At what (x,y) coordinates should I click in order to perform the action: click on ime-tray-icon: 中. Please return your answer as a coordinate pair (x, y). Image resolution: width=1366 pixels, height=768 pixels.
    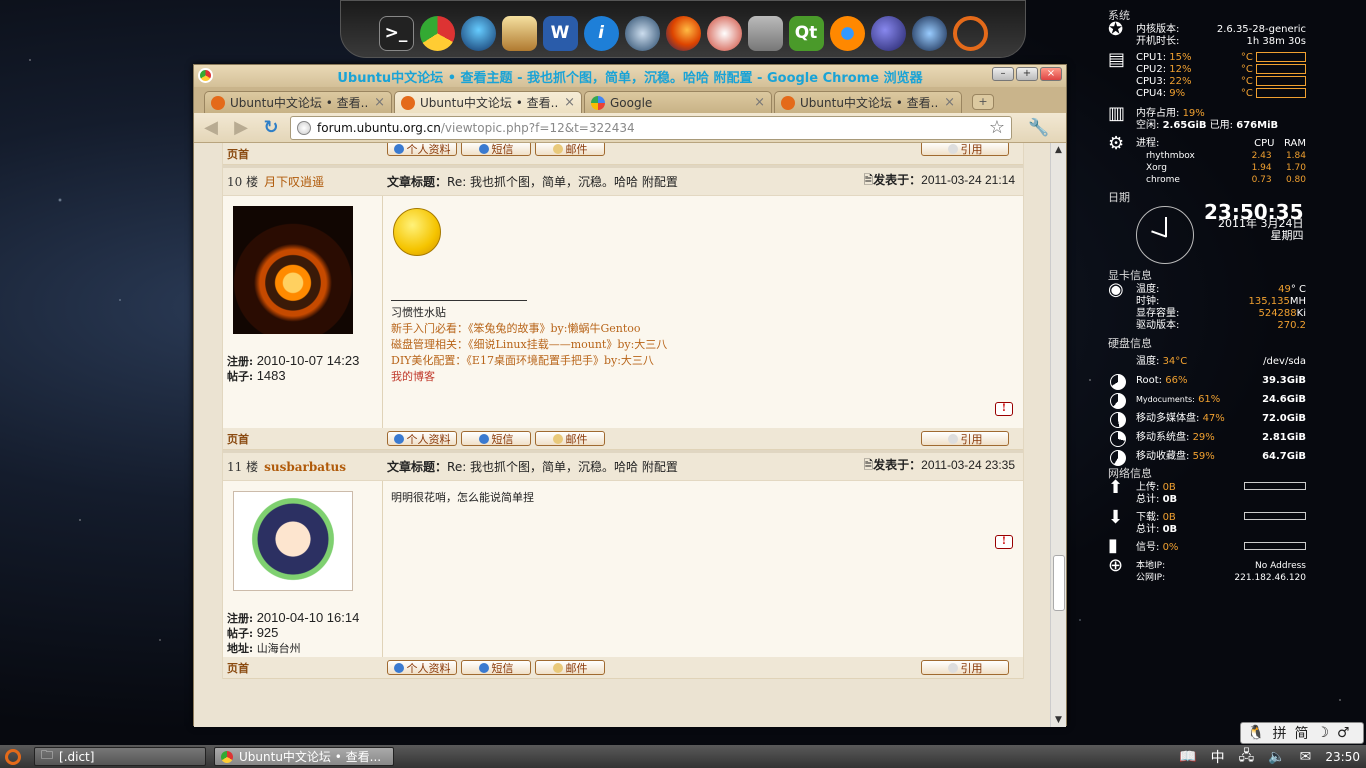
    Looking at the image, I should click on (1218, 757).